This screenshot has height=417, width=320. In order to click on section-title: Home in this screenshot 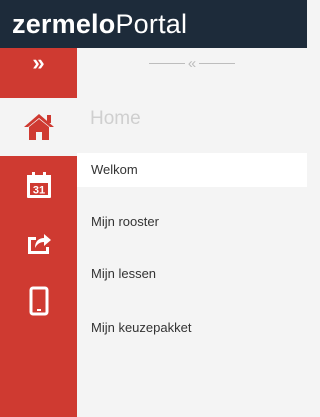, I will do `click(115, 118)`.